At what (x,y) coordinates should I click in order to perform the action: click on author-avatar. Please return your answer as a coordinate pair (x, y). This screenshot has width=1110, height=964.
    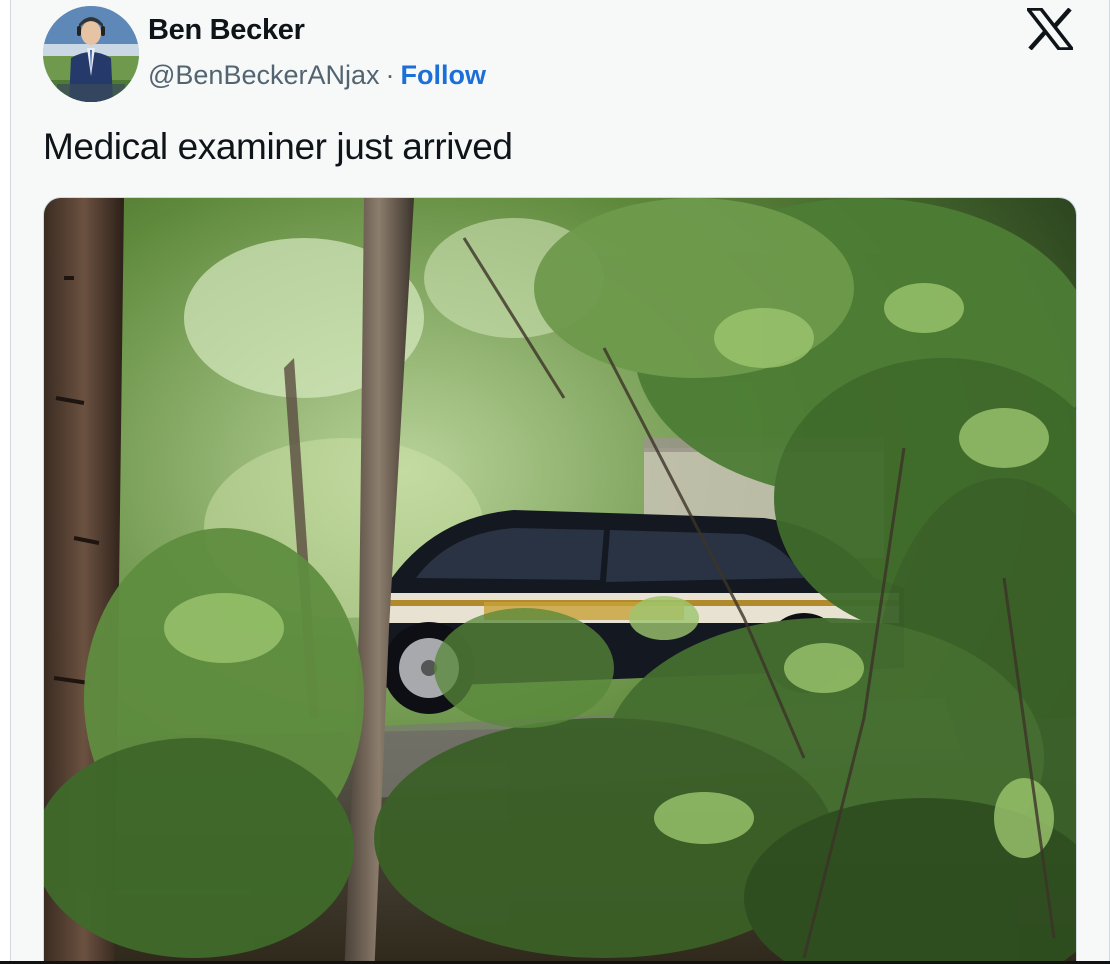
    Looking at the image, I should click on (91, 54).